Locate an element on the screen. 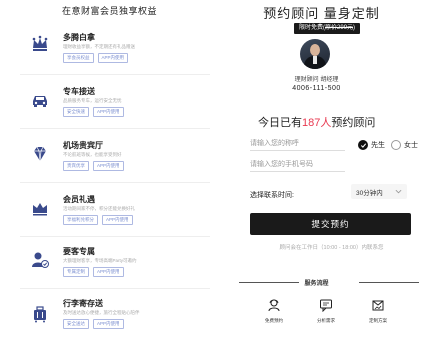 The image size is (429, 341). crown-icon is located at coordinates (40, 208).